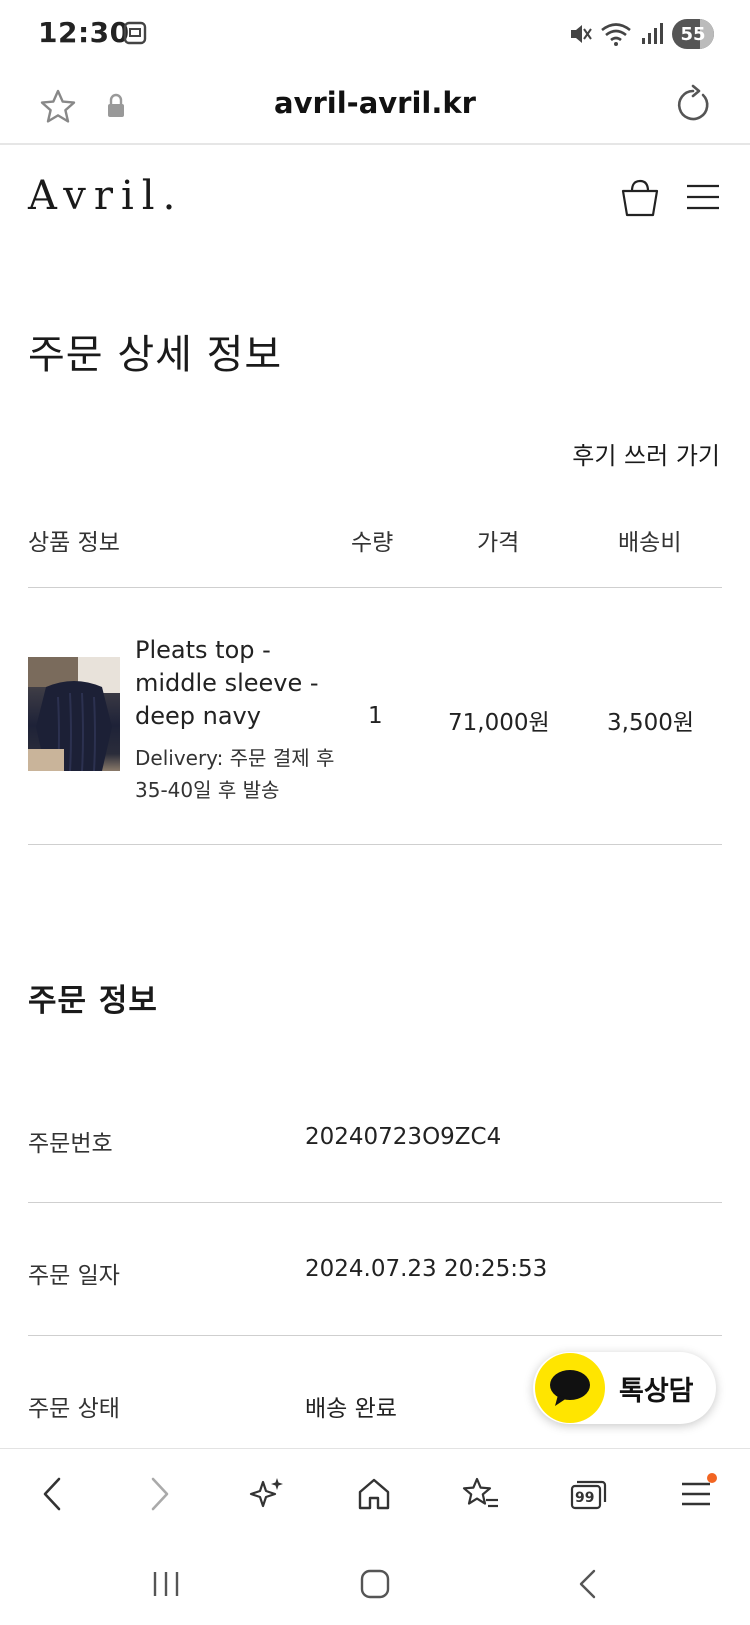 Image resolution: width=750 pixels, height=1625 pixels. I want to click on hamburger-menu-icon, so click(703, 197).